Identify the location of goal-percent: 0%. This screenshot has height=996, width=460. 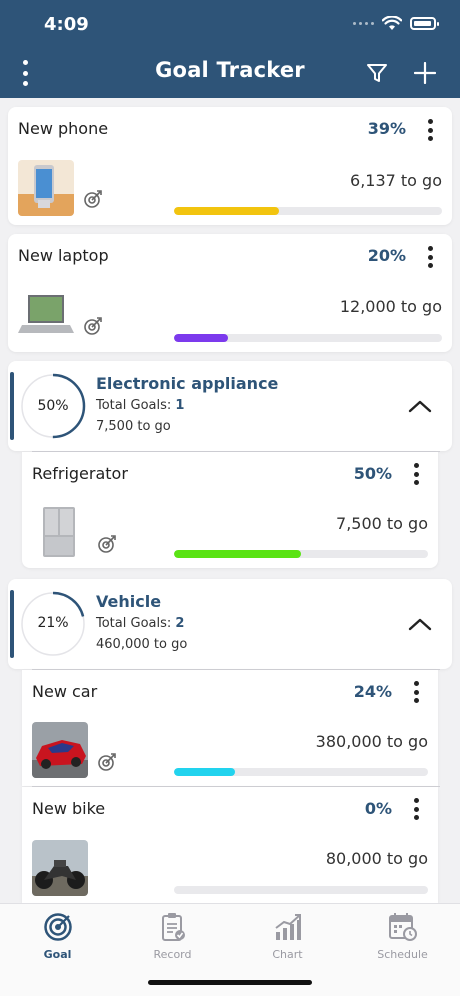
(378, 808).